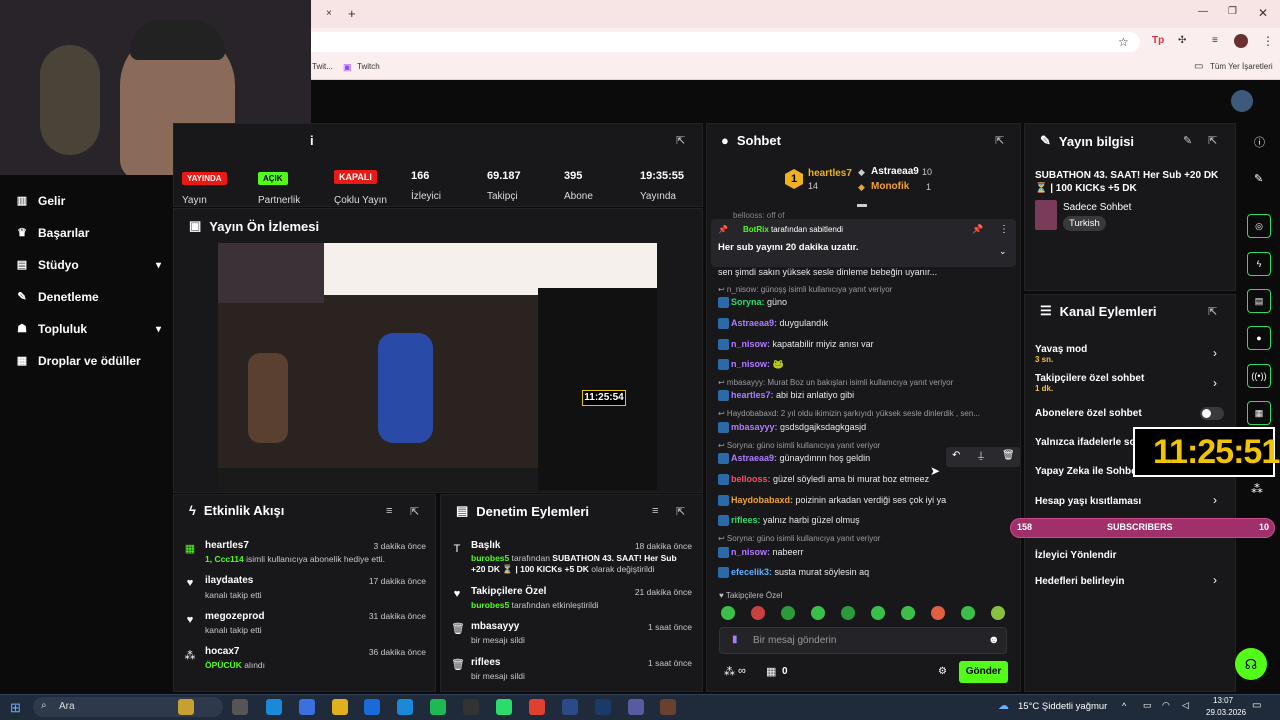 This screenshot has height=720, width=1280. I want to click on chat-username: heartles7:, so click(752, 395).